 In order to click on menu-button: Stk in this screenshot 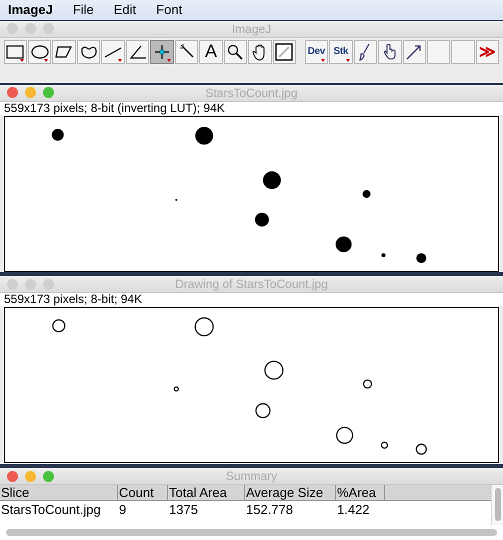, I will do `click(341, 52)`.